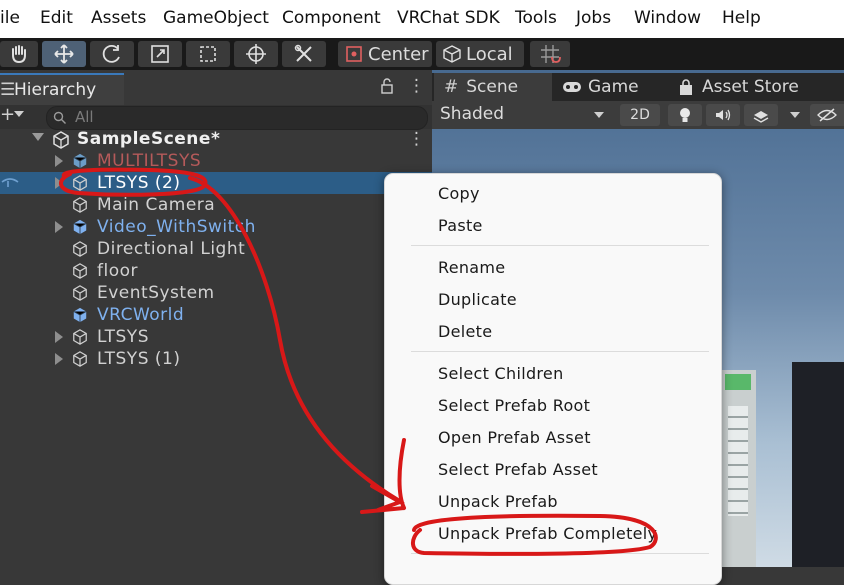  Describe the element at coordinates (514, 437) in the screenshot. I see `menu-item-open-prefab-asset: Open Prefab Asset` at that location.